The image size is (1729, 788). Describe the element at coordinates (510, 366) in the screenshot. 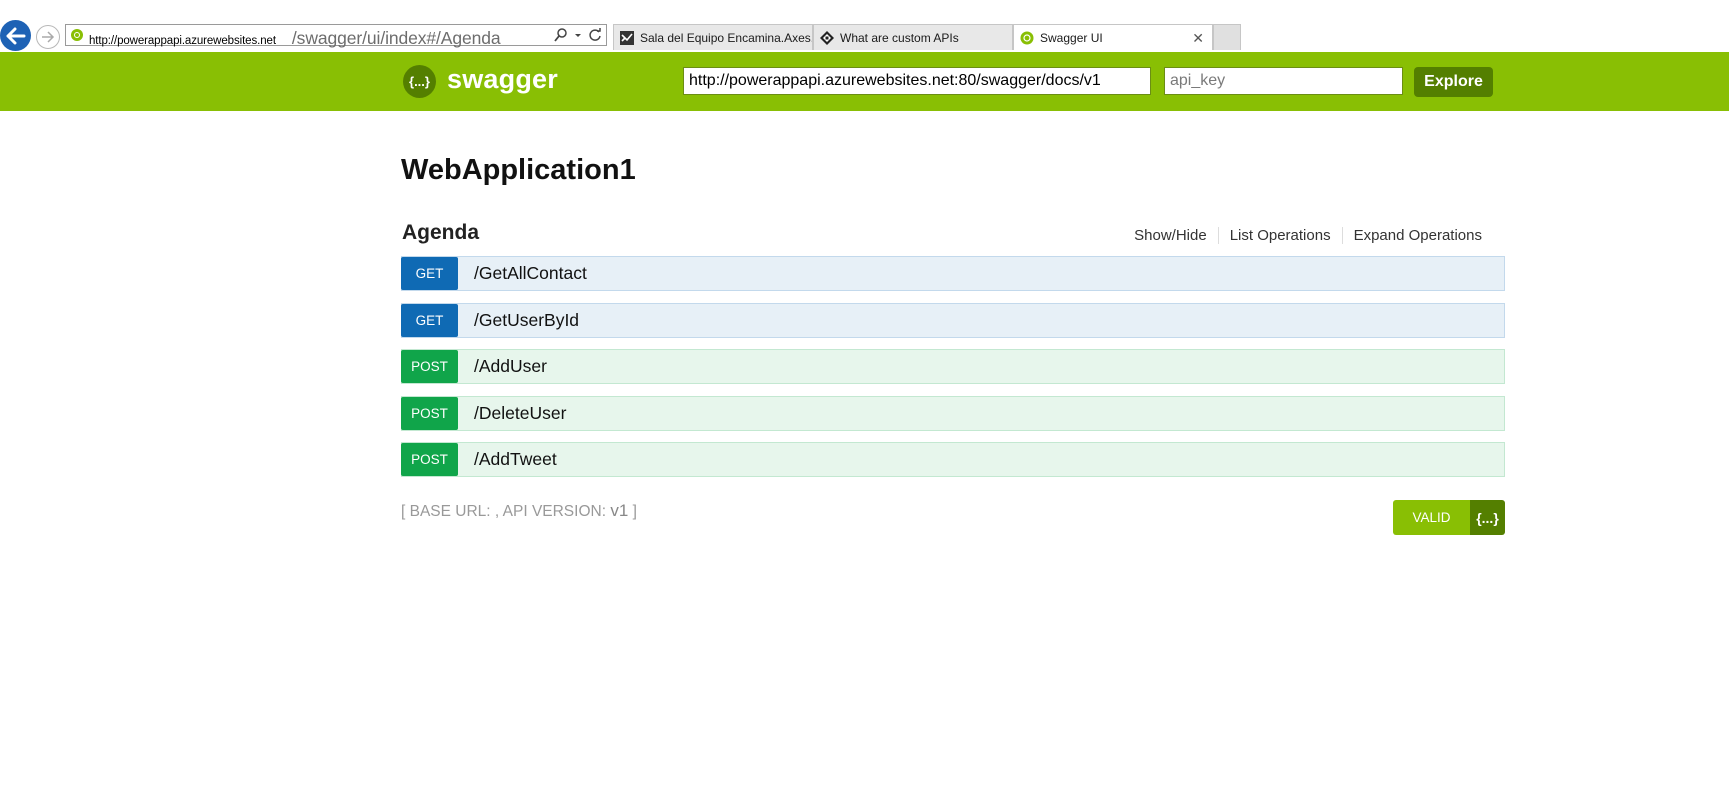

I see `operation-path: /AddUser` at that location.